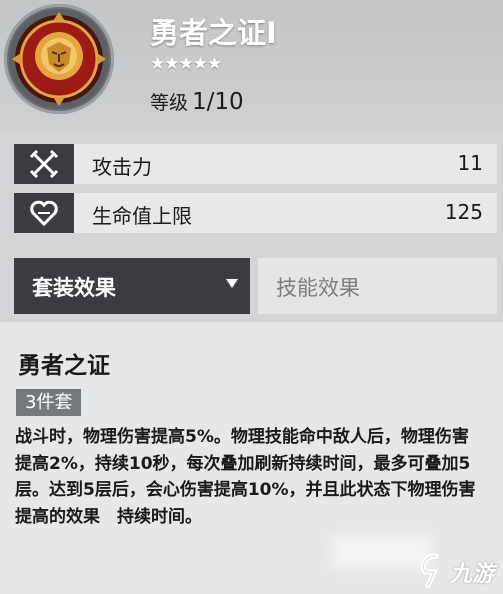 The image size is (503, 594). Describe the element at coordinates (472, 574) in the screenshot. I see `watermark-text: 九游` at that location.